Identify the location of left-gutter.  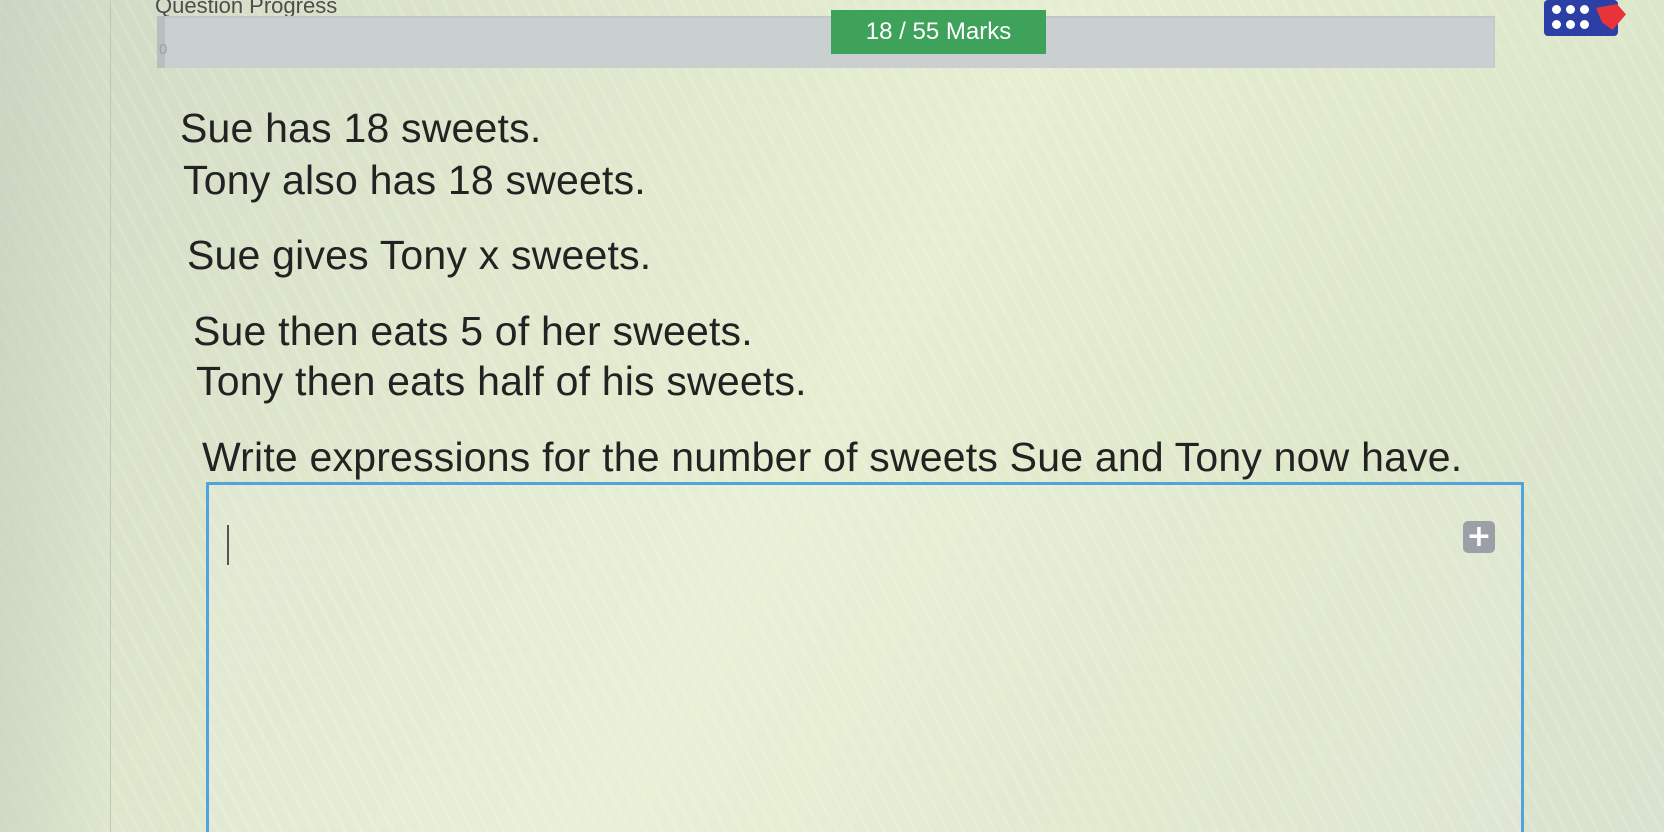
(55, 416).